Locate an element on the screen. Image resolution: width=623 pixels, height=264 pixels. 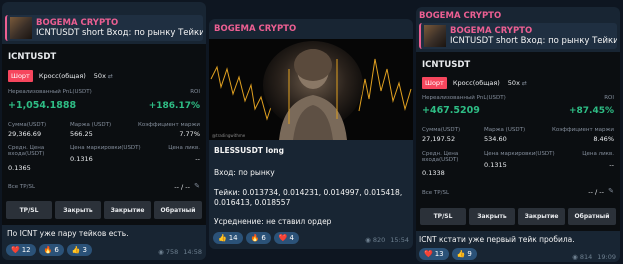
message-time: 14:58 is located at coordinates (192, 252).